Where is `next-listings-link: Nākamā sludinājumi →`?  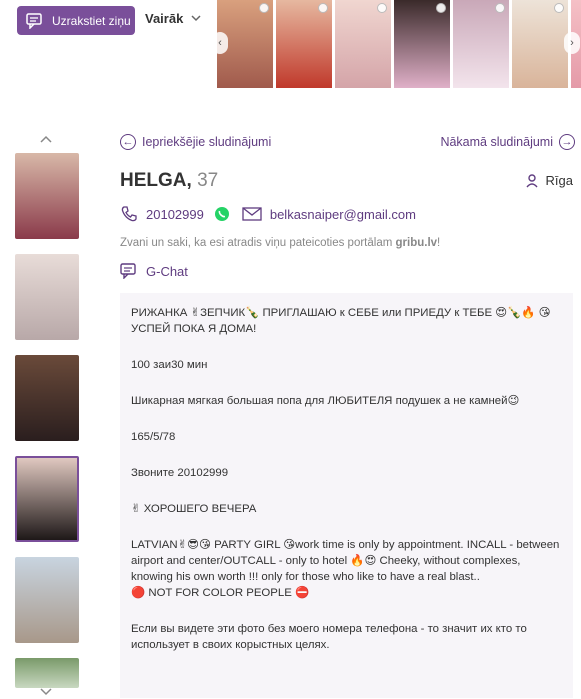 next-listings-link: Nākamā sludinājumi → is located at coordinates (507, 142).